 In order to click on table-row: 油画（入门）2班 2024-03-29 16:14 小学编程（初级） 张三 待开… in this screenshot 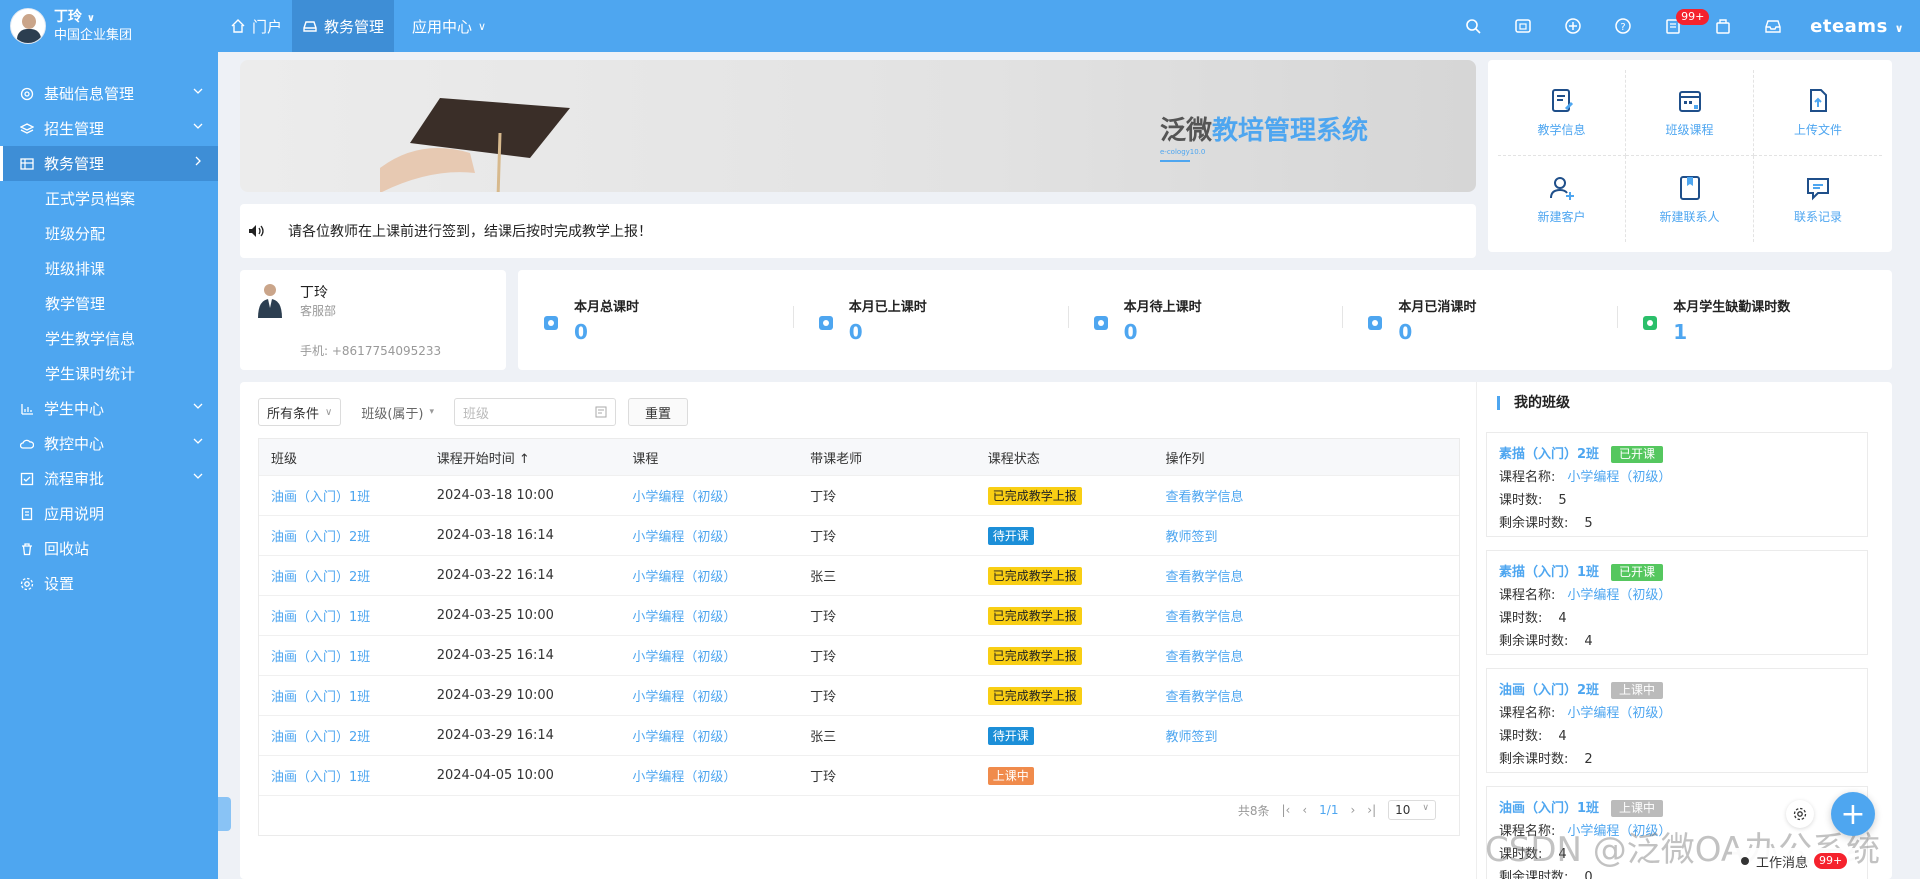, I will do `click(859, 735)`.